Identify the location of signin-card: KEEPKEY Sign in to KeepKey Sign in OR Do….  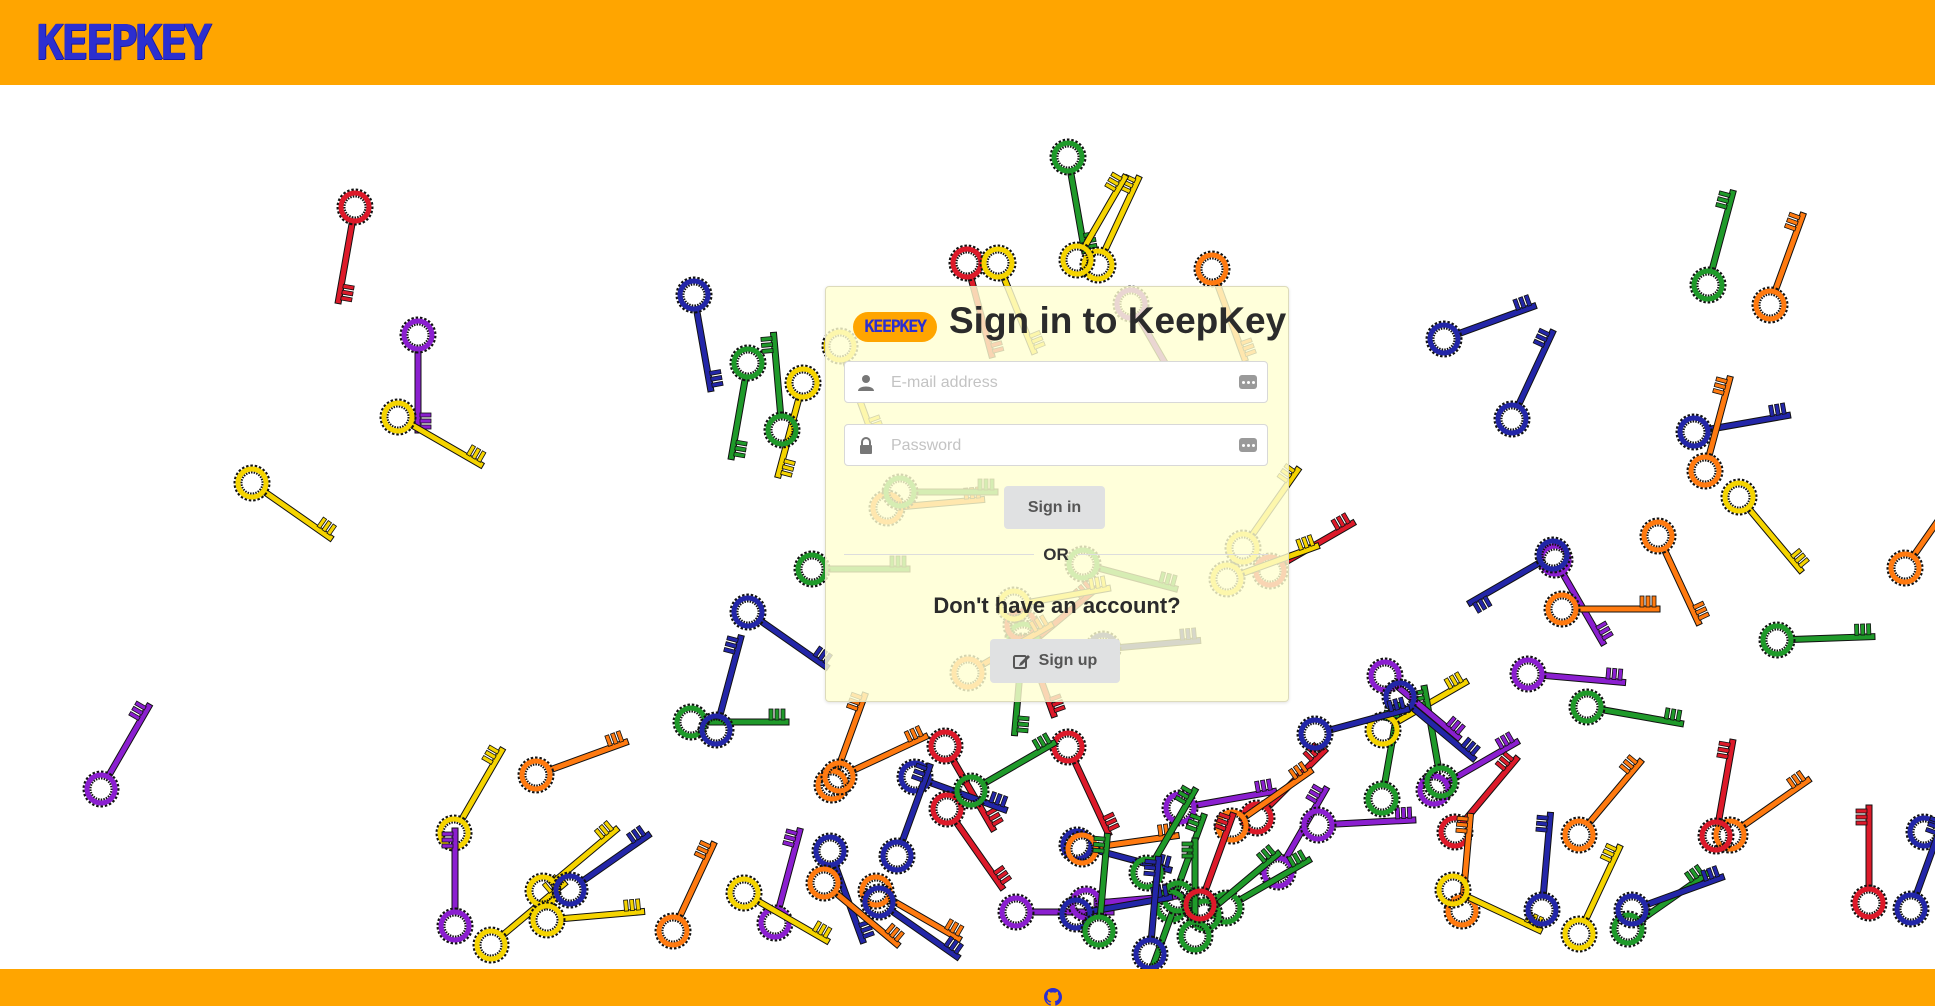
(1057, 494).